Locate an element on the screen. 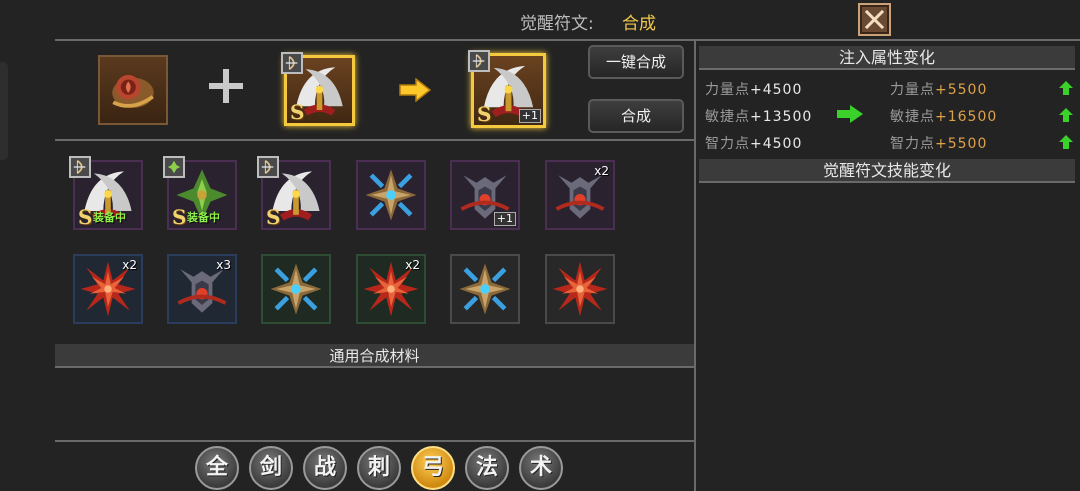  filter-spell-button: 术 is located at coordinates (541, 468).